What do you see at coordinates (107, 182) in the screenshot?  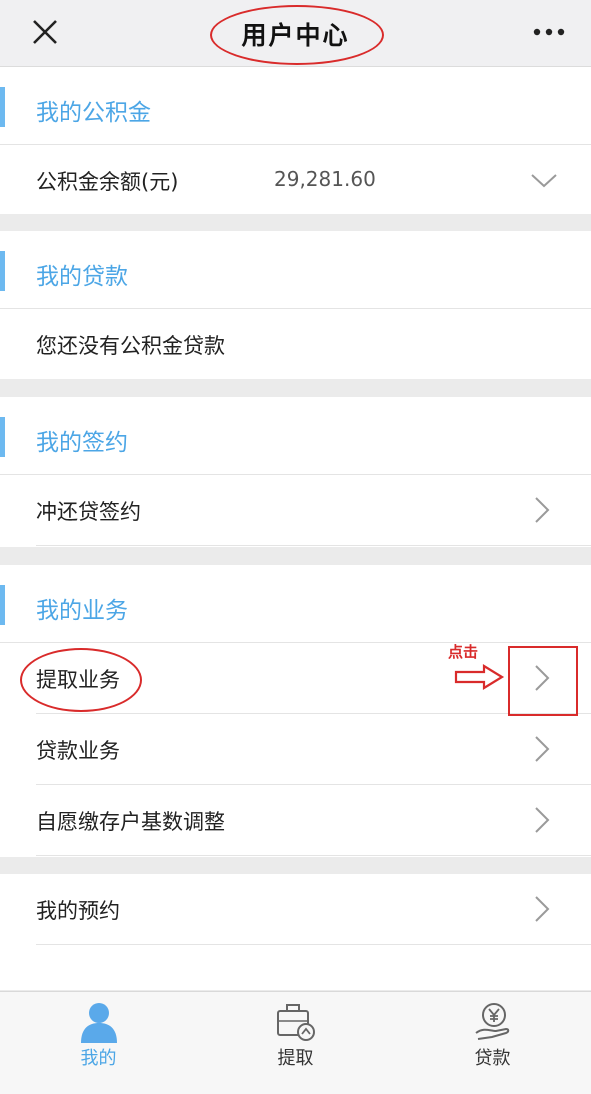 I see `balance-label: 公积金余额(元)` at bounding box center [107, 182].